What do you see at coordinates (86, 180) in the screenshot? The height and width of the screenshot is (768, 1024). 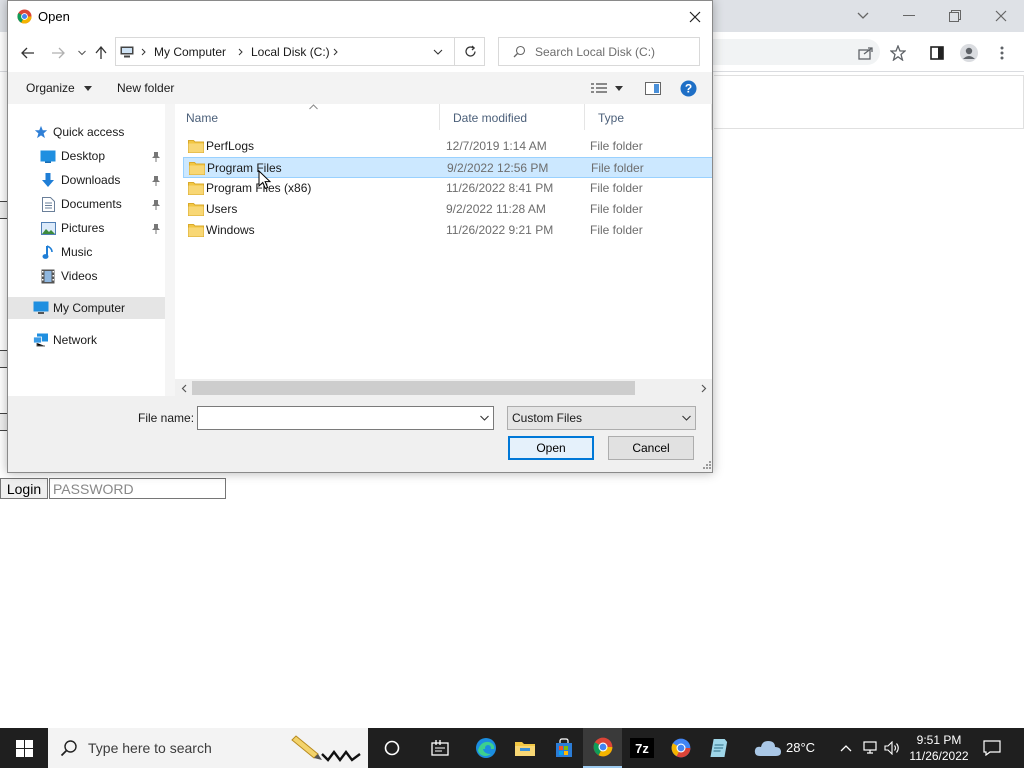 I see `nav-item-downloads: Downloads` at bounding box center [86, 180].